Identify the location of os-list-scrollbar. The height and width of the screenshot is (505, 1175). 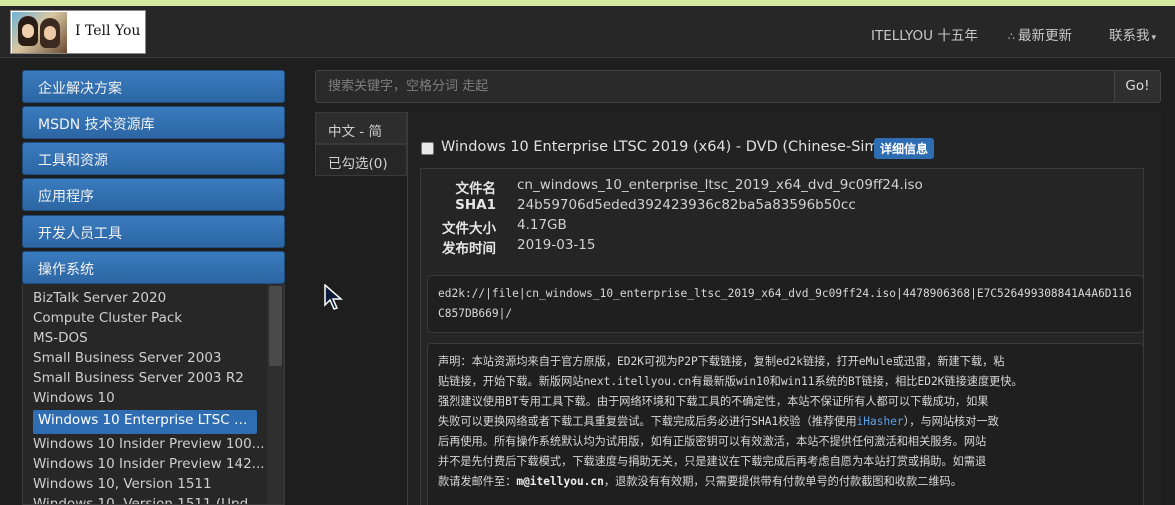
(275, 394).